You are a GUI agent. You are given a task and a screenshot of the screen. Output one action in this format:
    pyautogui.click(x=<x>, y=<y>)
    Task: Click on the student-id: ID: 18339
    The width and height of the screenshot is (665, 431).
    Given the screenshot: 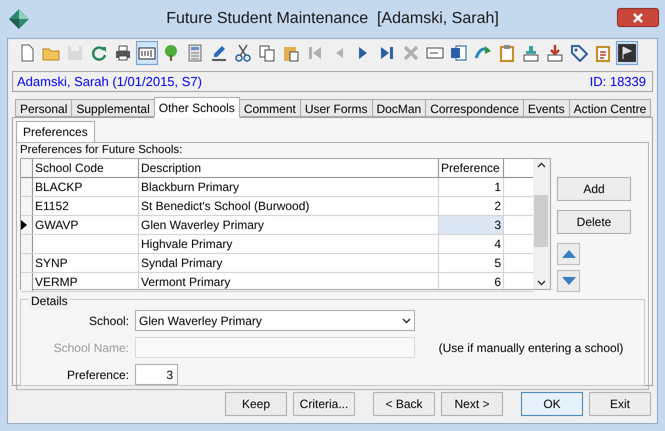 What is the action you would take?
    pyautogui.click(x=618, y=81)
    